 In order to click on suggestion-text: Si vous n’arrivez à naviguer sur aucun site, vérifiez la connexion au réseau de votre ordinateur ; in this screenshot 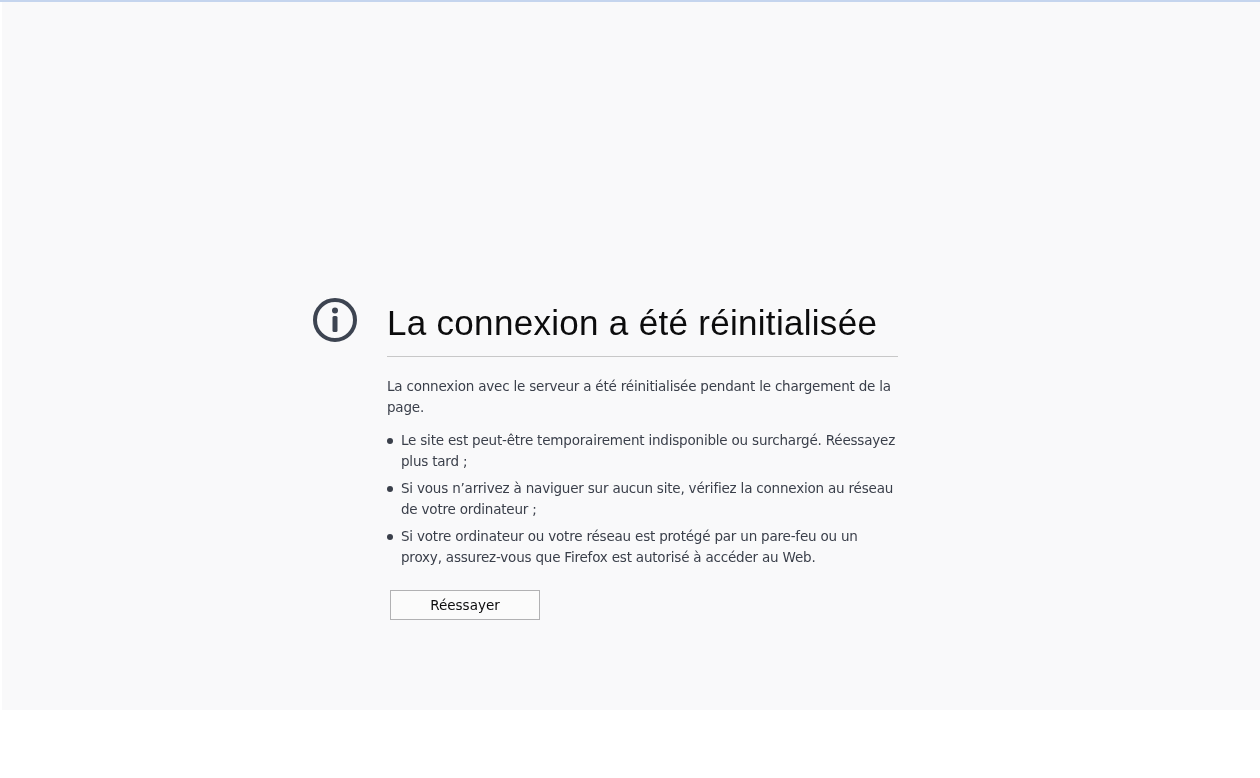, I will do `click(648, 499)`.